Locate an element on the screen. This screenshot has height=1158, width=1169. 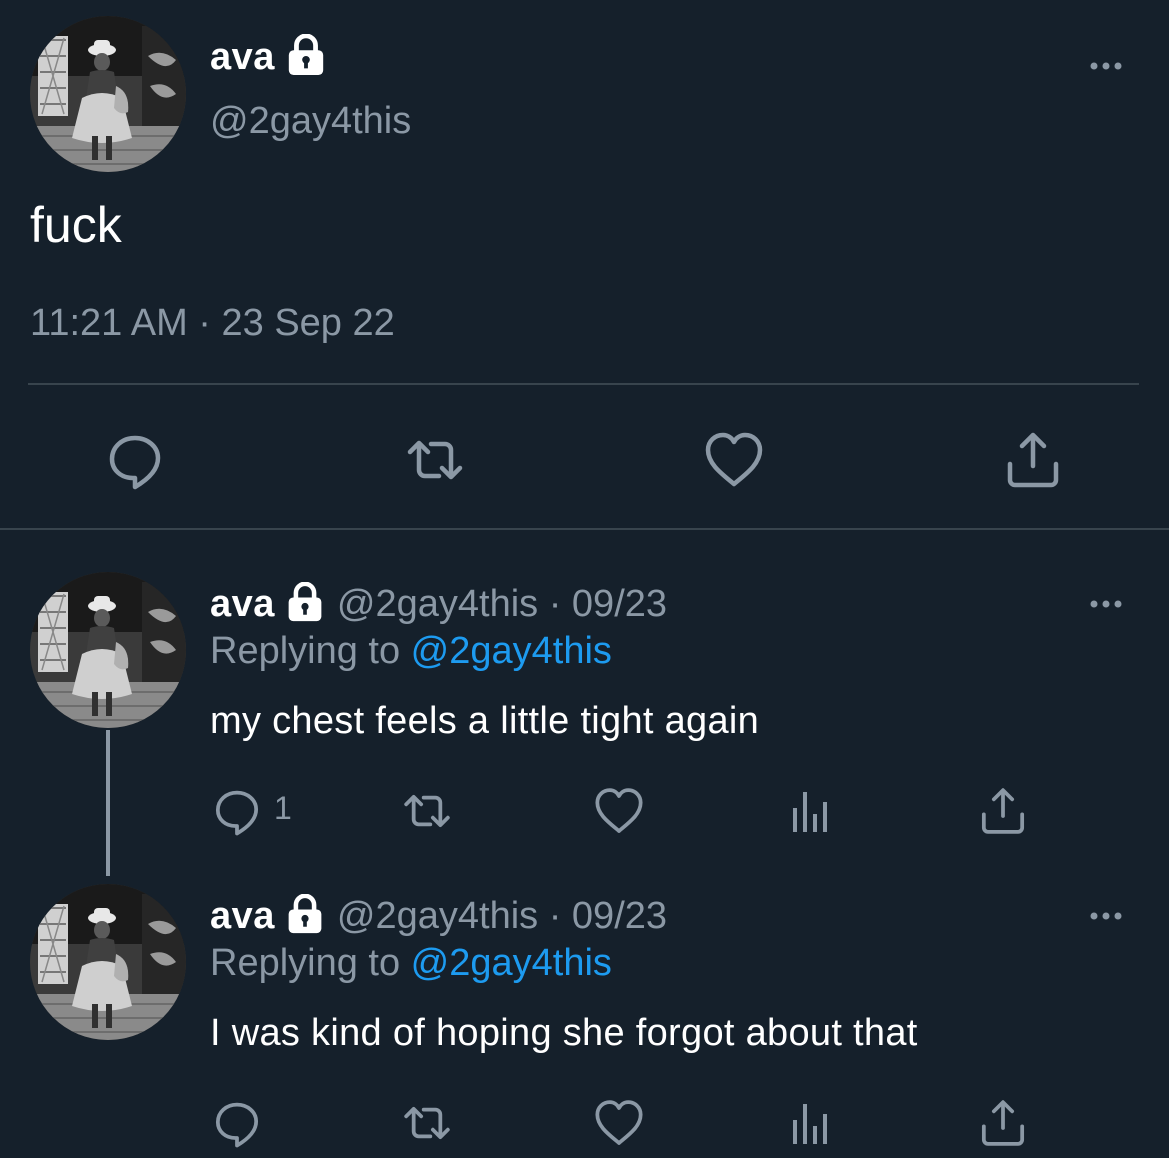
reply-text: my chest feels a little tight again is located at coordinates (485, 721).